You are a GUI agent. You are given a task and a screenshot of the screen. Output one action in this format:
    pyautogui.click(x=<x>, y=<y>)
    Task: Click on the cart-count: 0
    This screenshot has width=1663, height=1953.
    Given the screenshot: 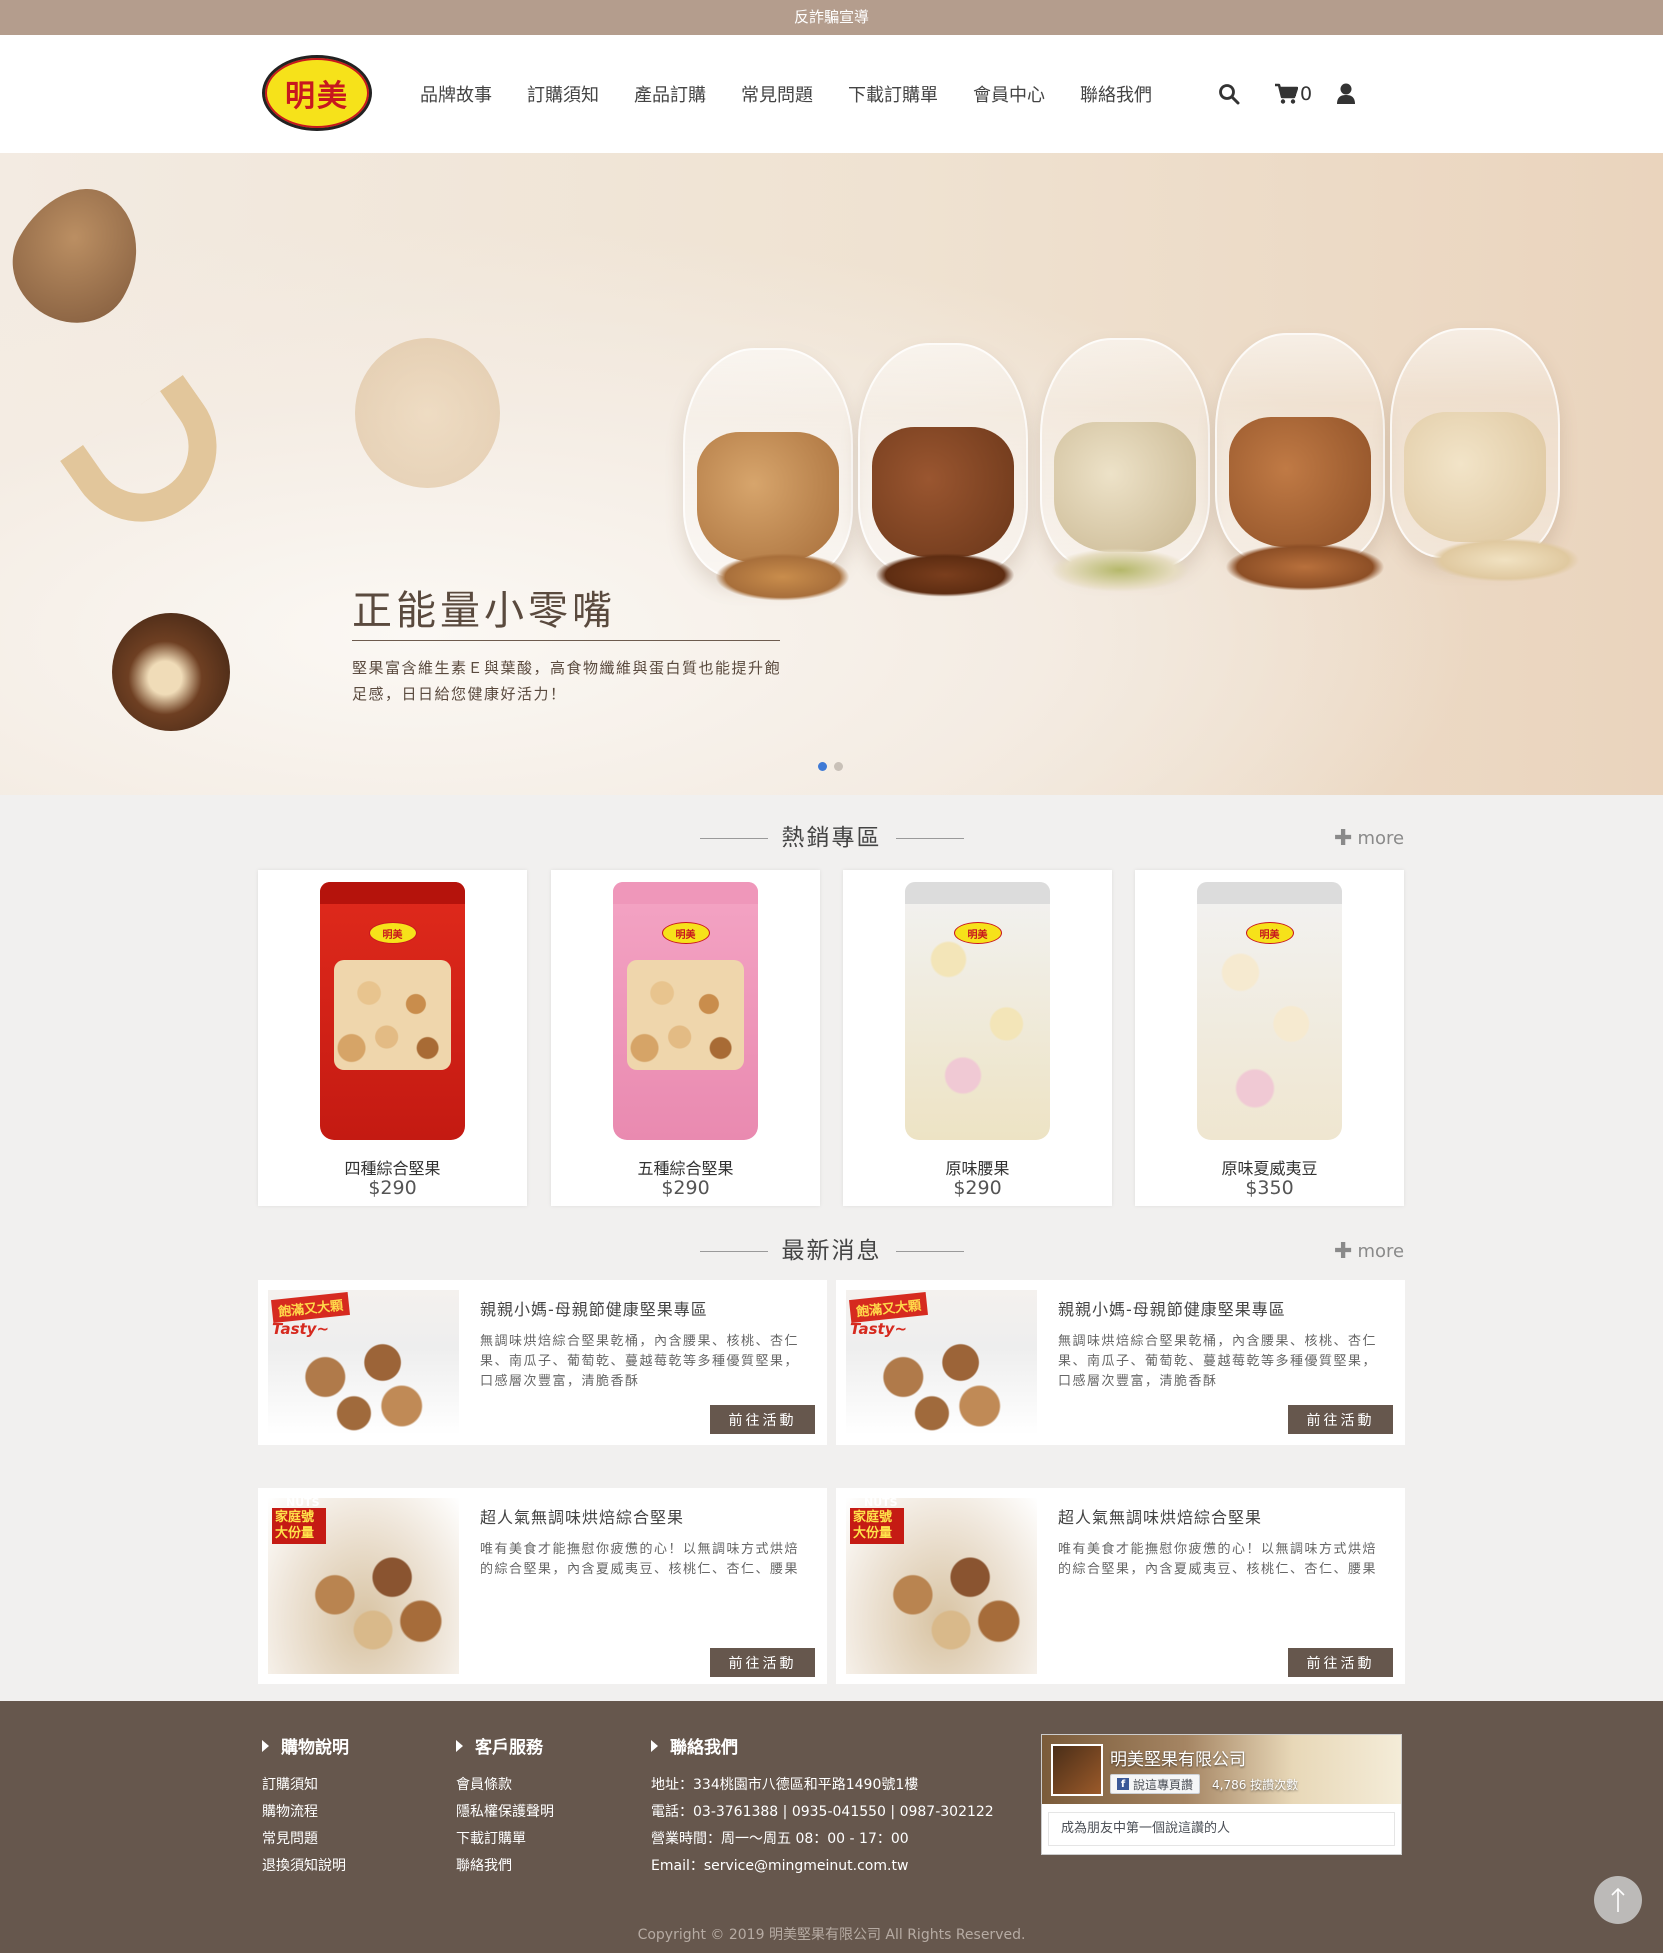 What is the action you would take?
    pyautogui.click(x=1306, y=94)
    